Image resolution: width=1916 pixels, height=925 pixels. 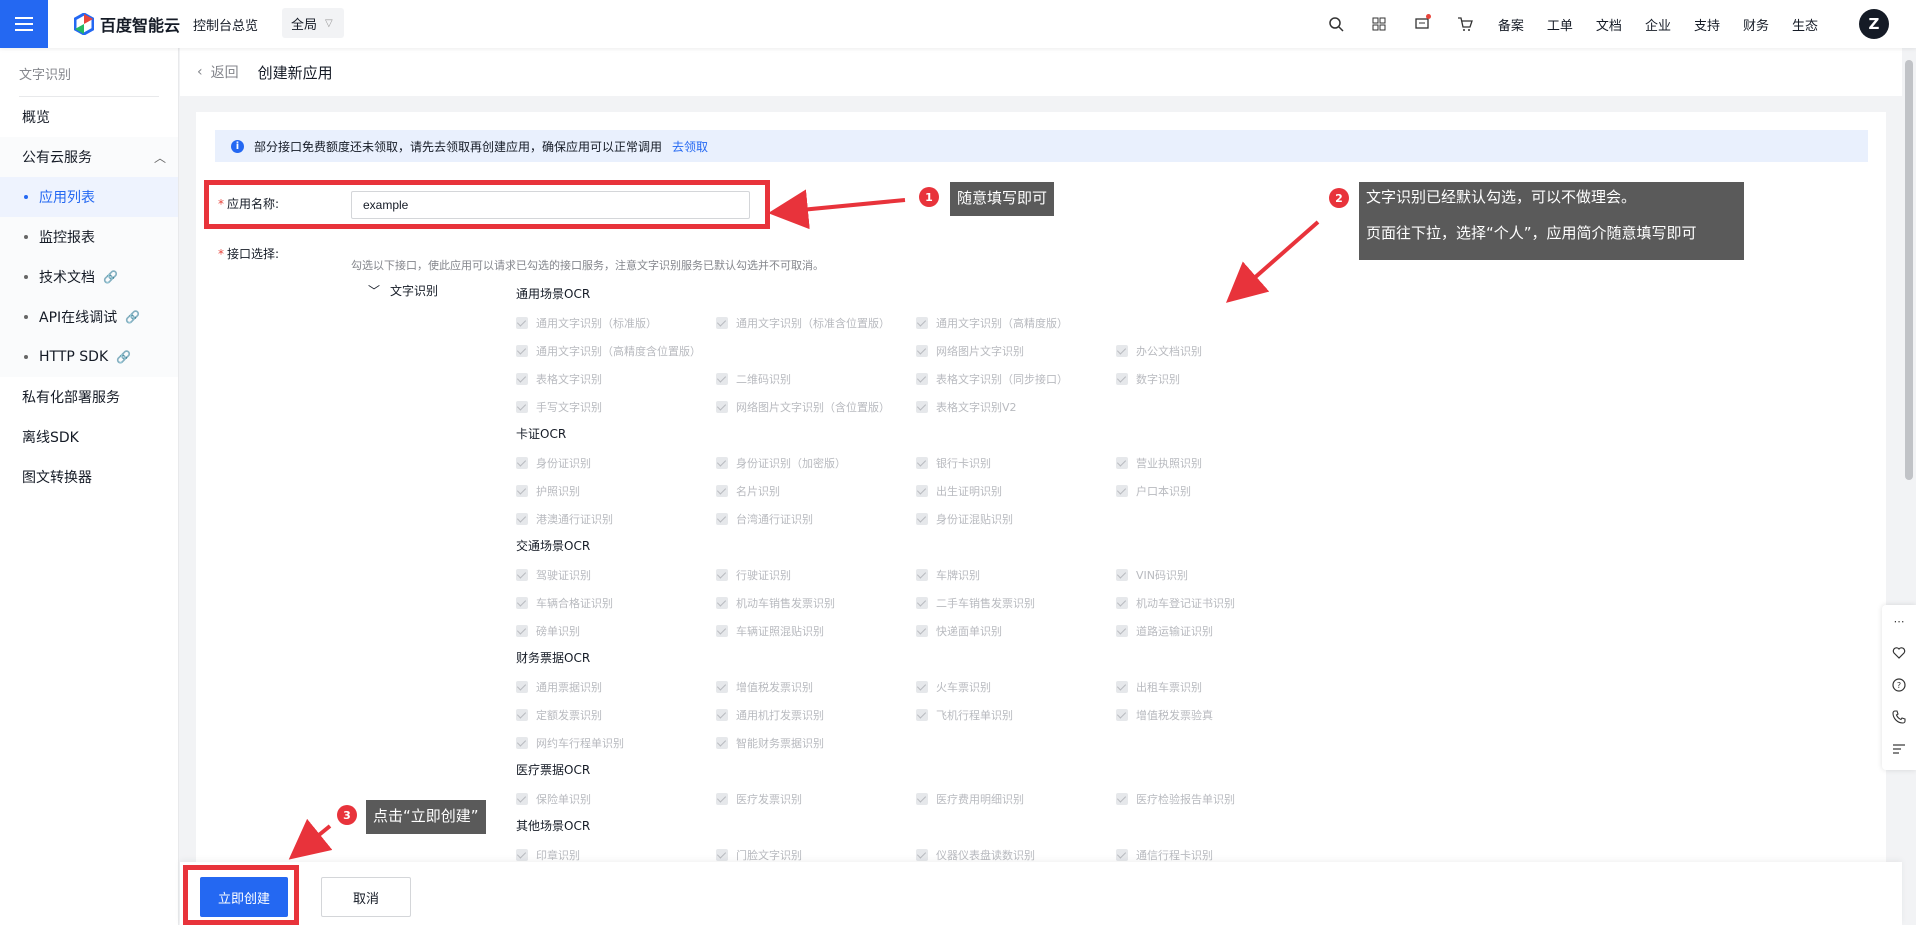 What do you see at coordinates (1909, 270) in the screenshot?
I see `scrollbar` at bounding box center [1909, 270].